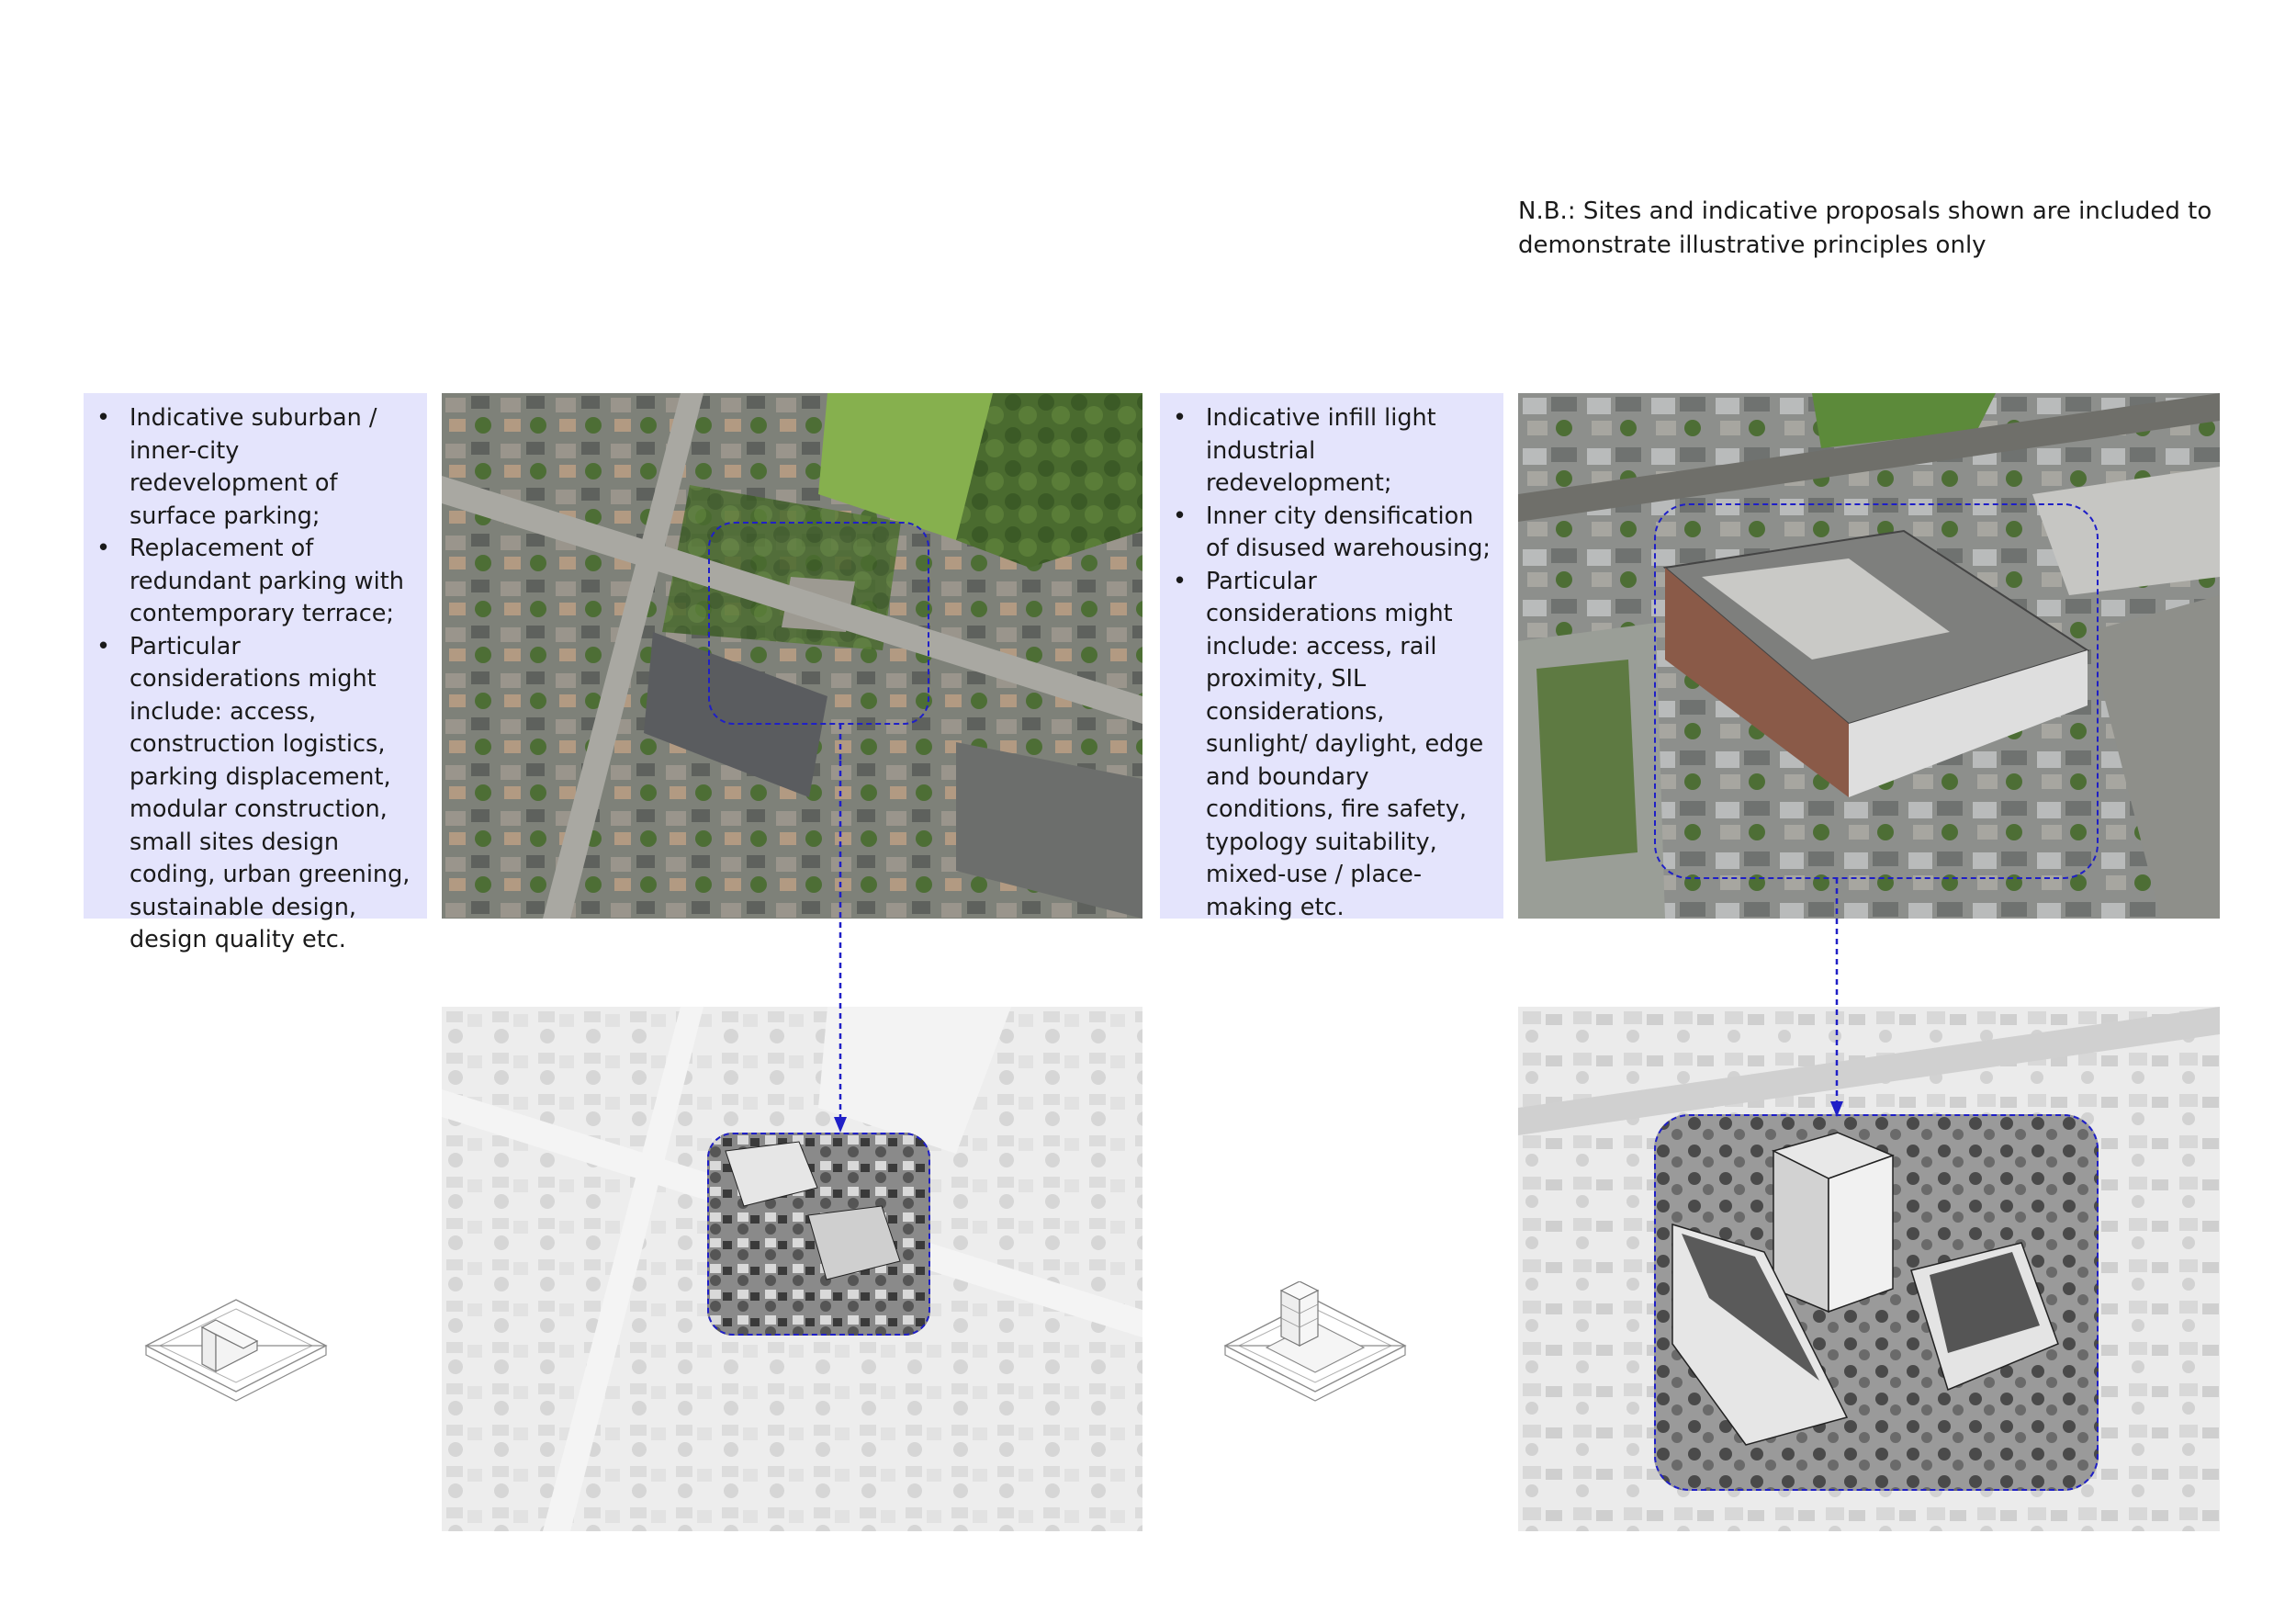 The width and height of the screenshot is (2296, 1624). Describe the element at coordinates (819, 1234) in the screenshot. I see `site-1-inset-outline` at that location.